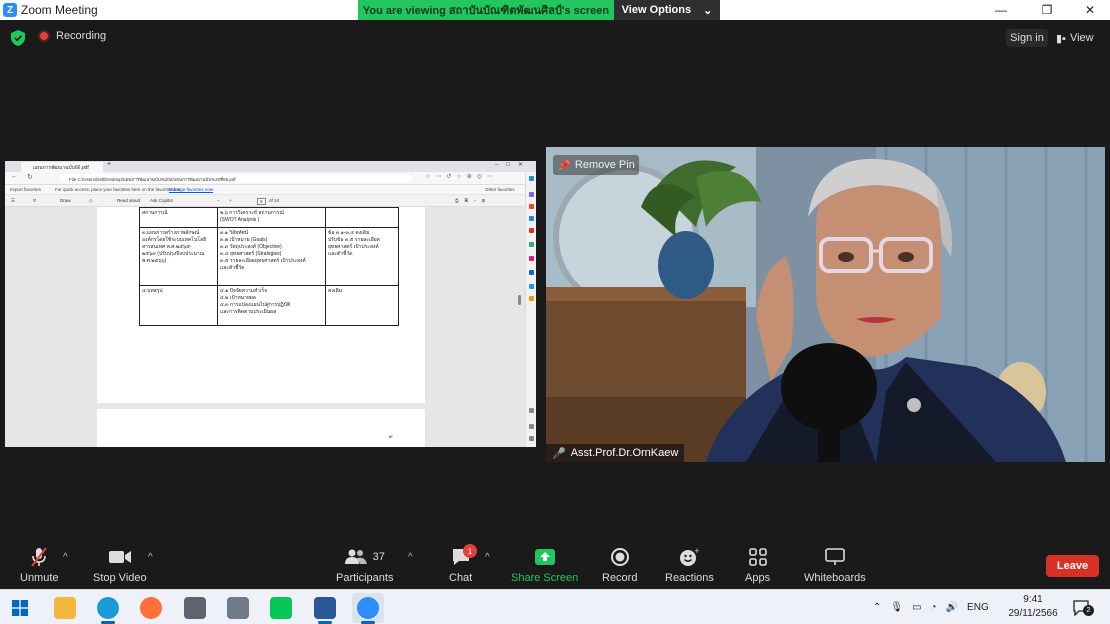  I want to click on settings-icon, so click(531, 438).